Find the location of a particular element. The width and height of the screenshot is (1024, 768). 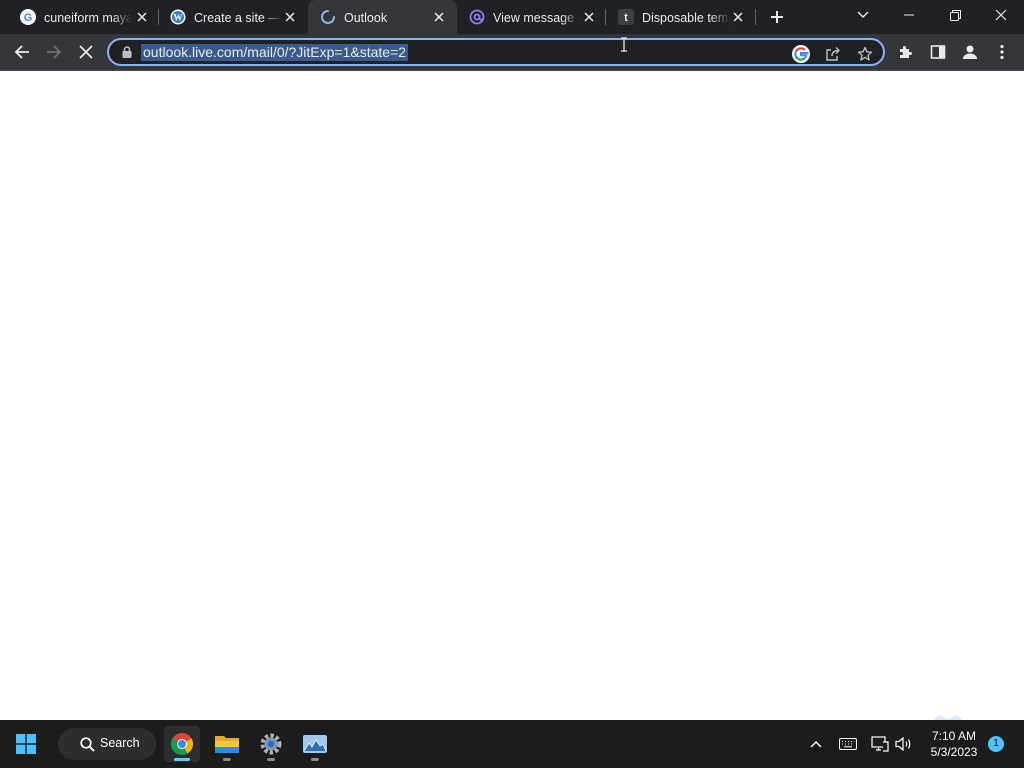

arrow-left-icon is located at coordinates (21, 52).